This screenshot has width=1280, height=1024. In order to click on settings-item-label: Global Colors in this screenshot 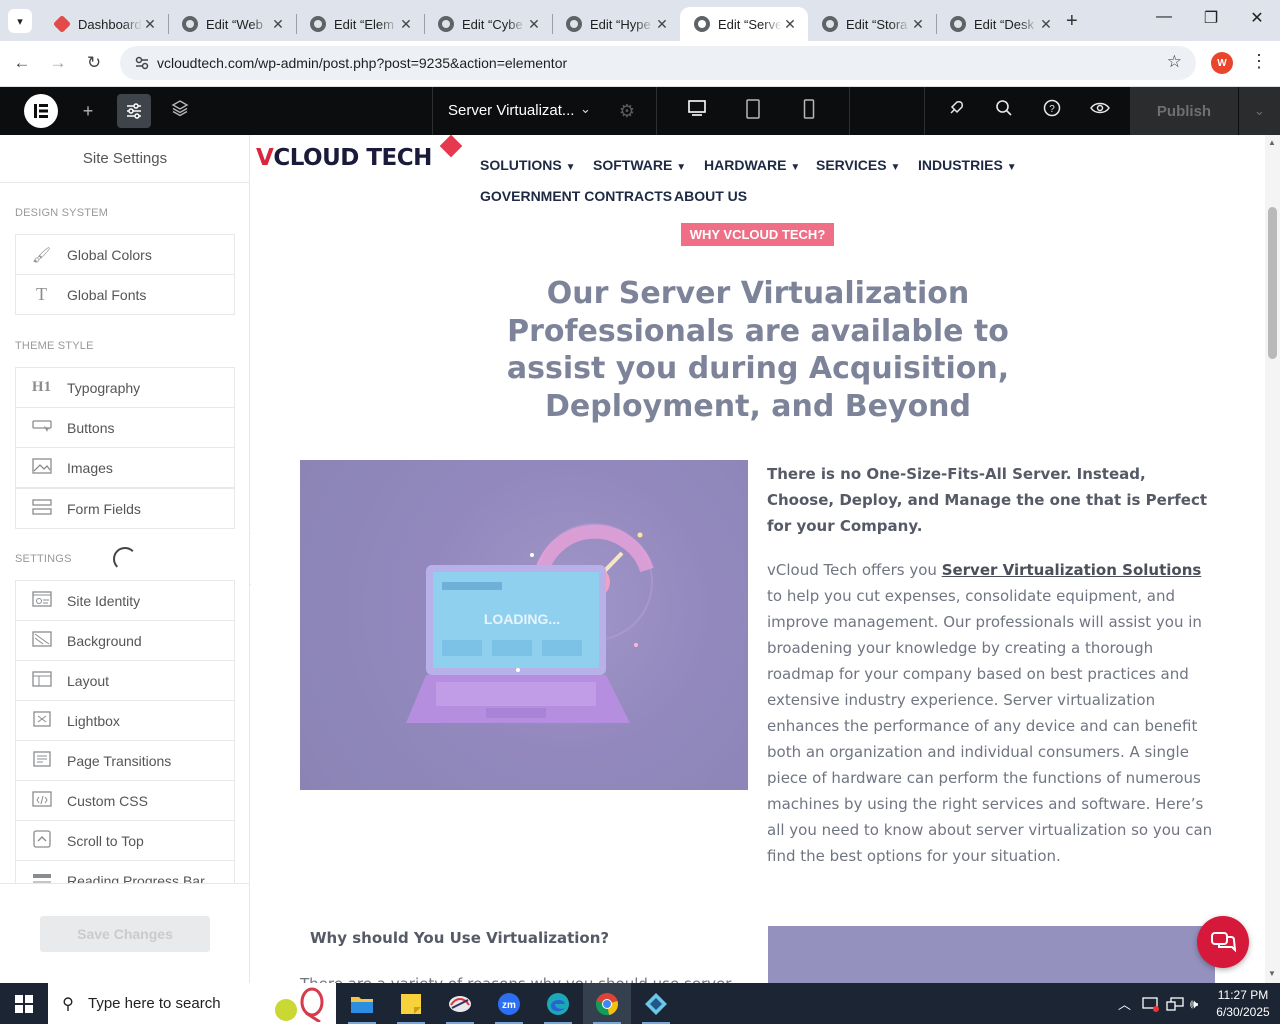, I will do `click(109, 254)`.